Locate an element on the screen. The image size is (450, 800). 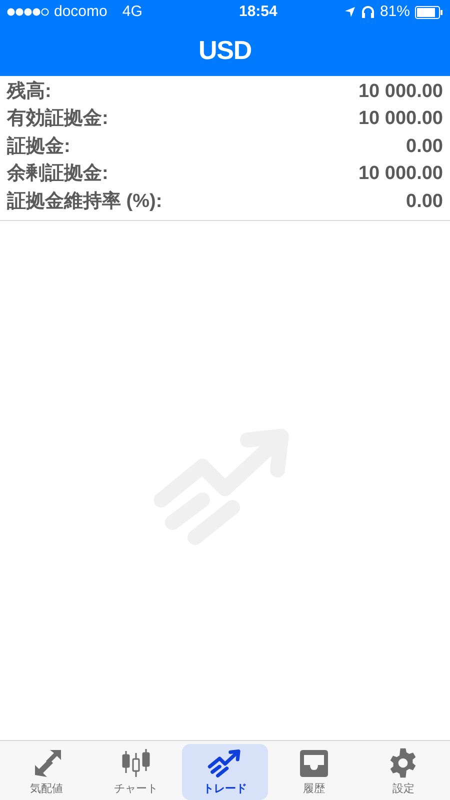
tab-item: 気配値 is located at coordinates (47, 772).